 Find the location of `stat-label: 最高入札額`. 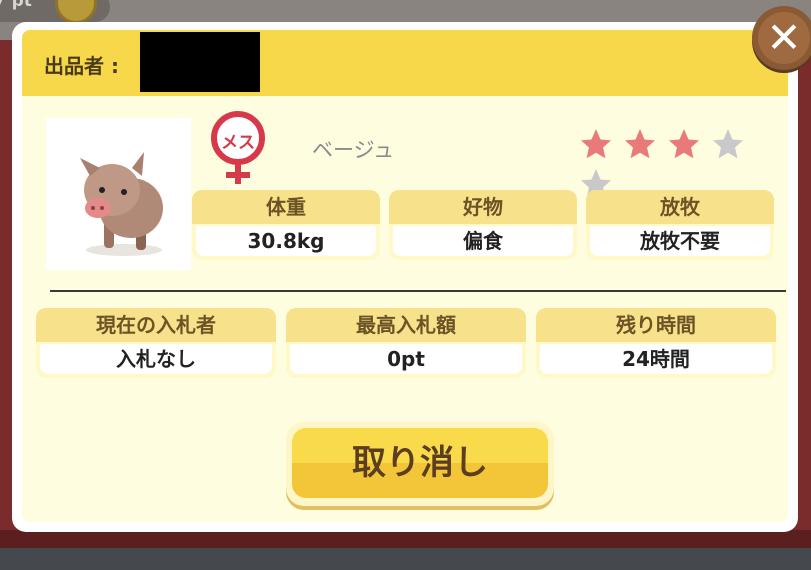

stat-label: 最高入札額 is located at coordinates (406, 325).